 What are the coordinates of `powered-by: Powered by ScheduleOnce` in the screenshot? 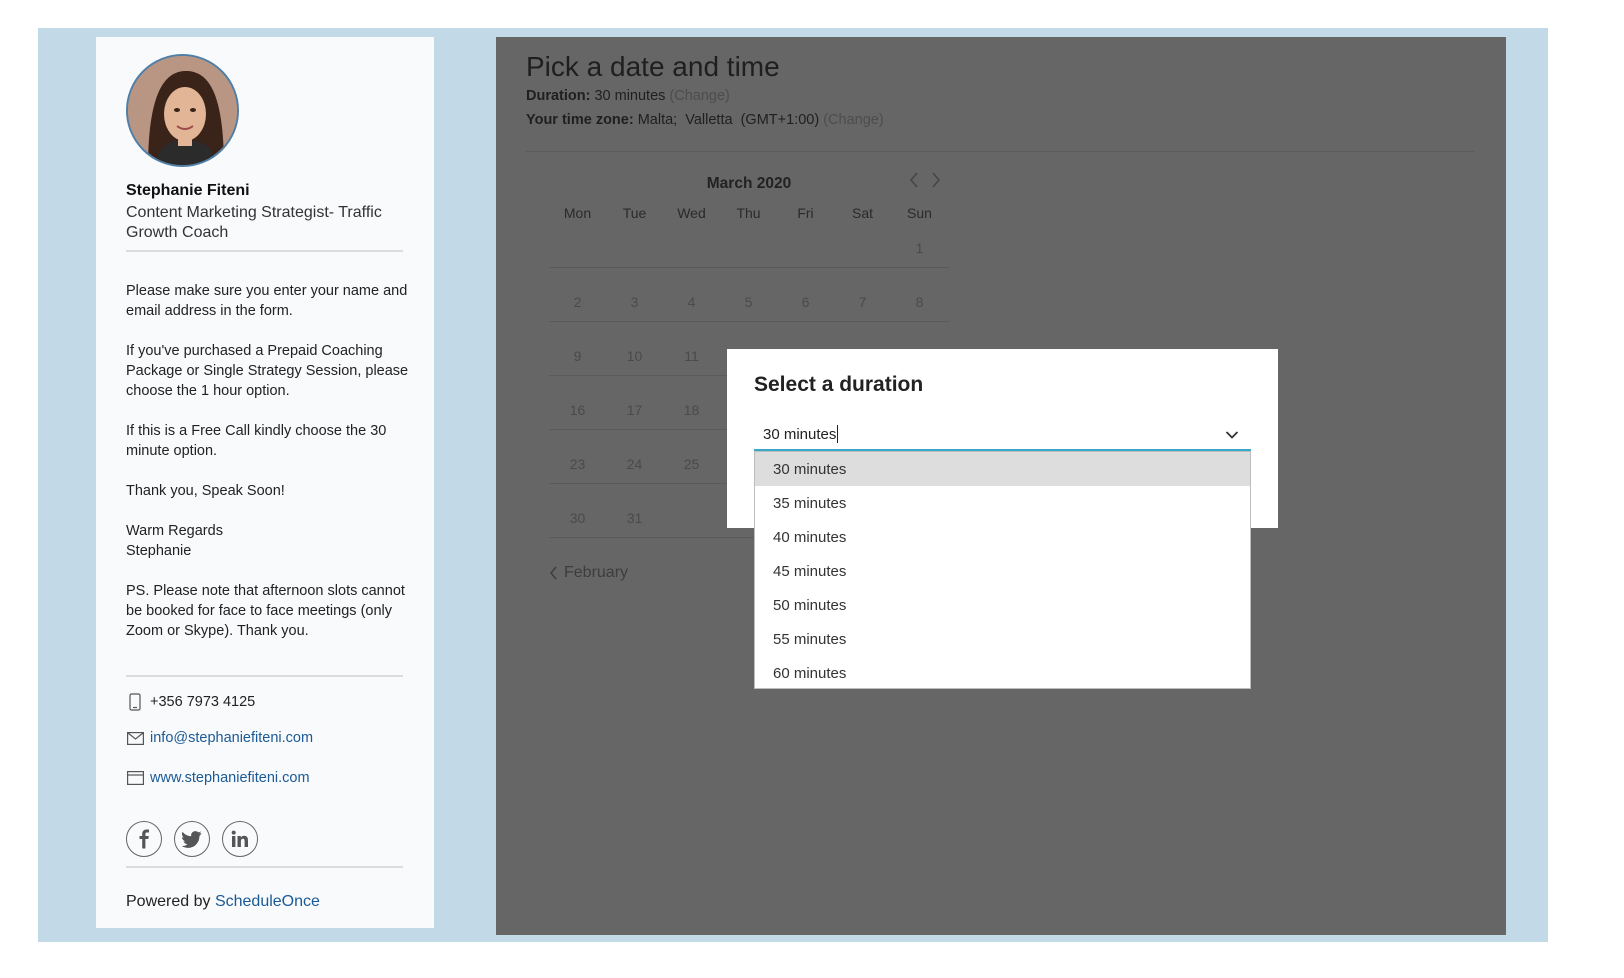 It's located at (223, 902).